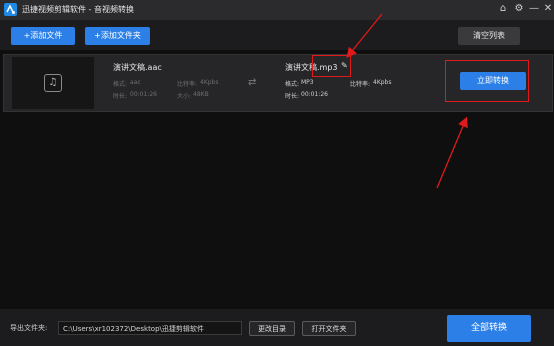  What do you see at coordinates (272, 328) in the screenshot?
I see `change-directory-button: 更改目录` at bounding box center [272, 328].